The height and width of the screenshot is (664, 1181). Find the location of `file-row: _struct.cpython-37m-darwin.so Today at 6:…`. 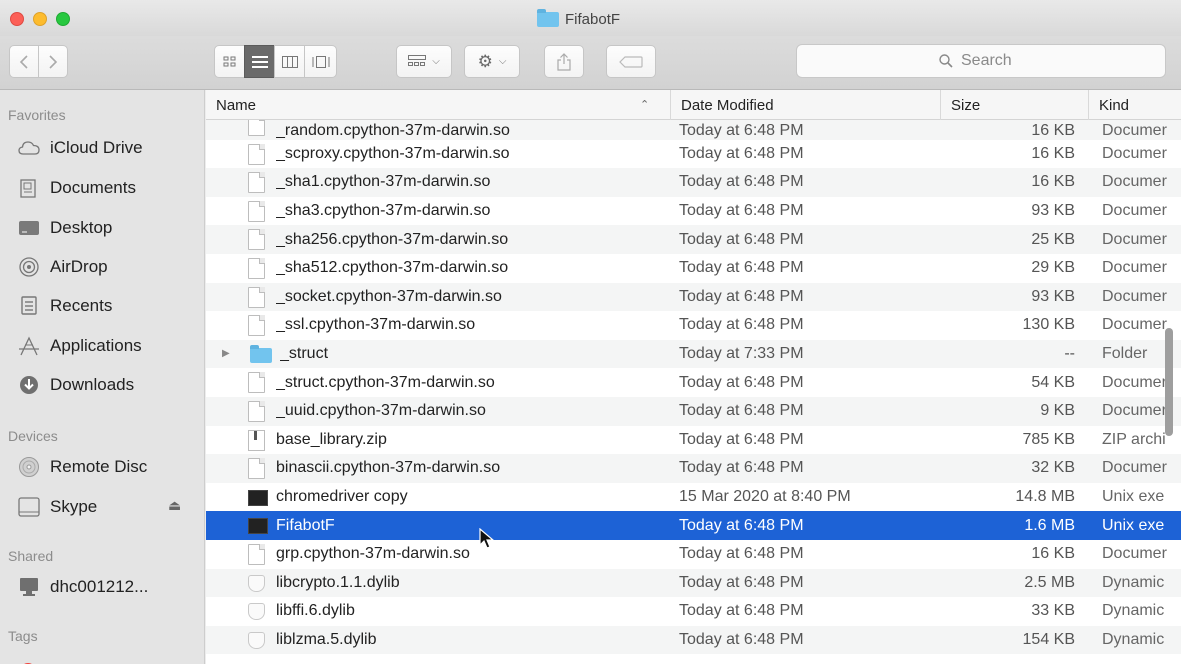

file-row: _struct.cpython-37m-darwin.so Today at 6:… is located at coordinates (693, 382).